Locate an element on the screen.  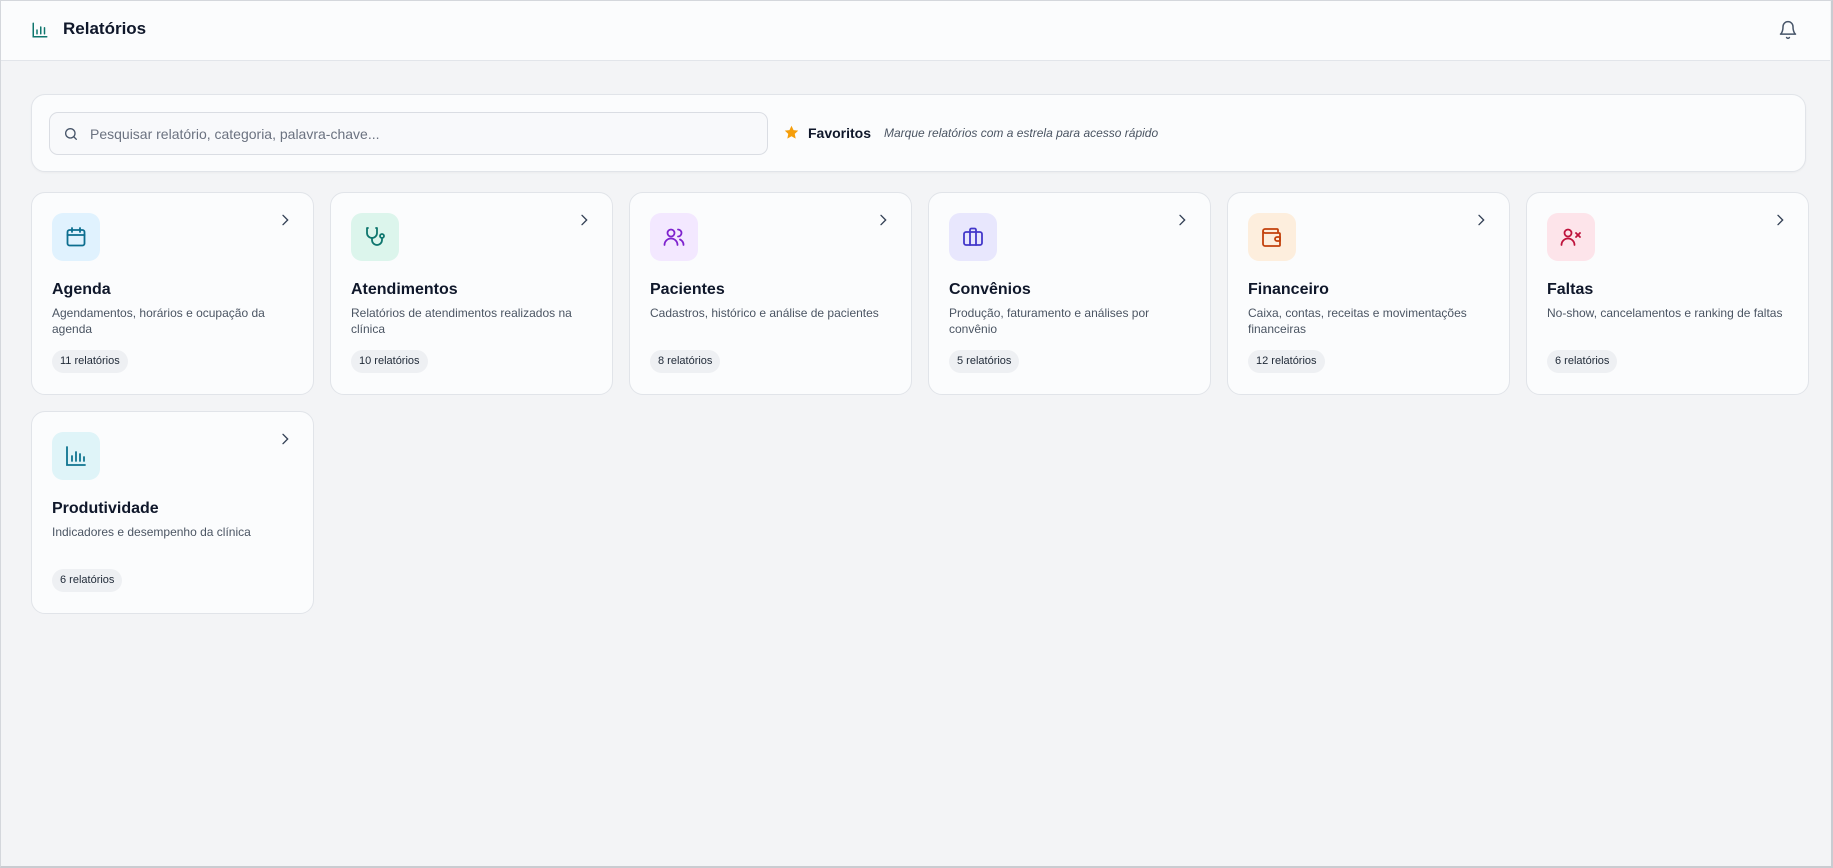
favorites-label: Favoritos is located at coordinates (839, 133).